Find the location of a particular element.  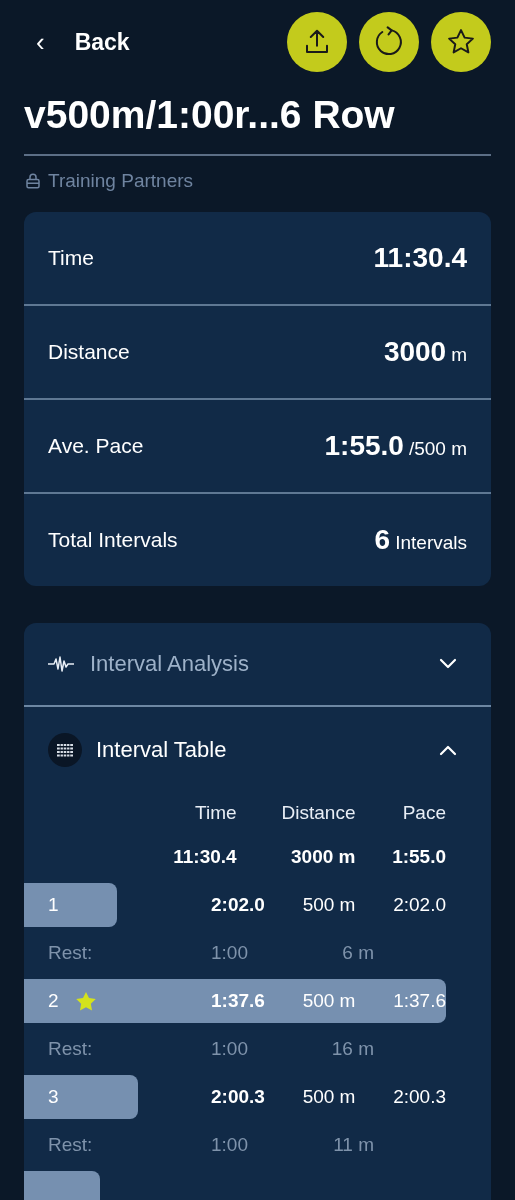

total-cell-text: 3000 m is located at coordinates (323, 857).